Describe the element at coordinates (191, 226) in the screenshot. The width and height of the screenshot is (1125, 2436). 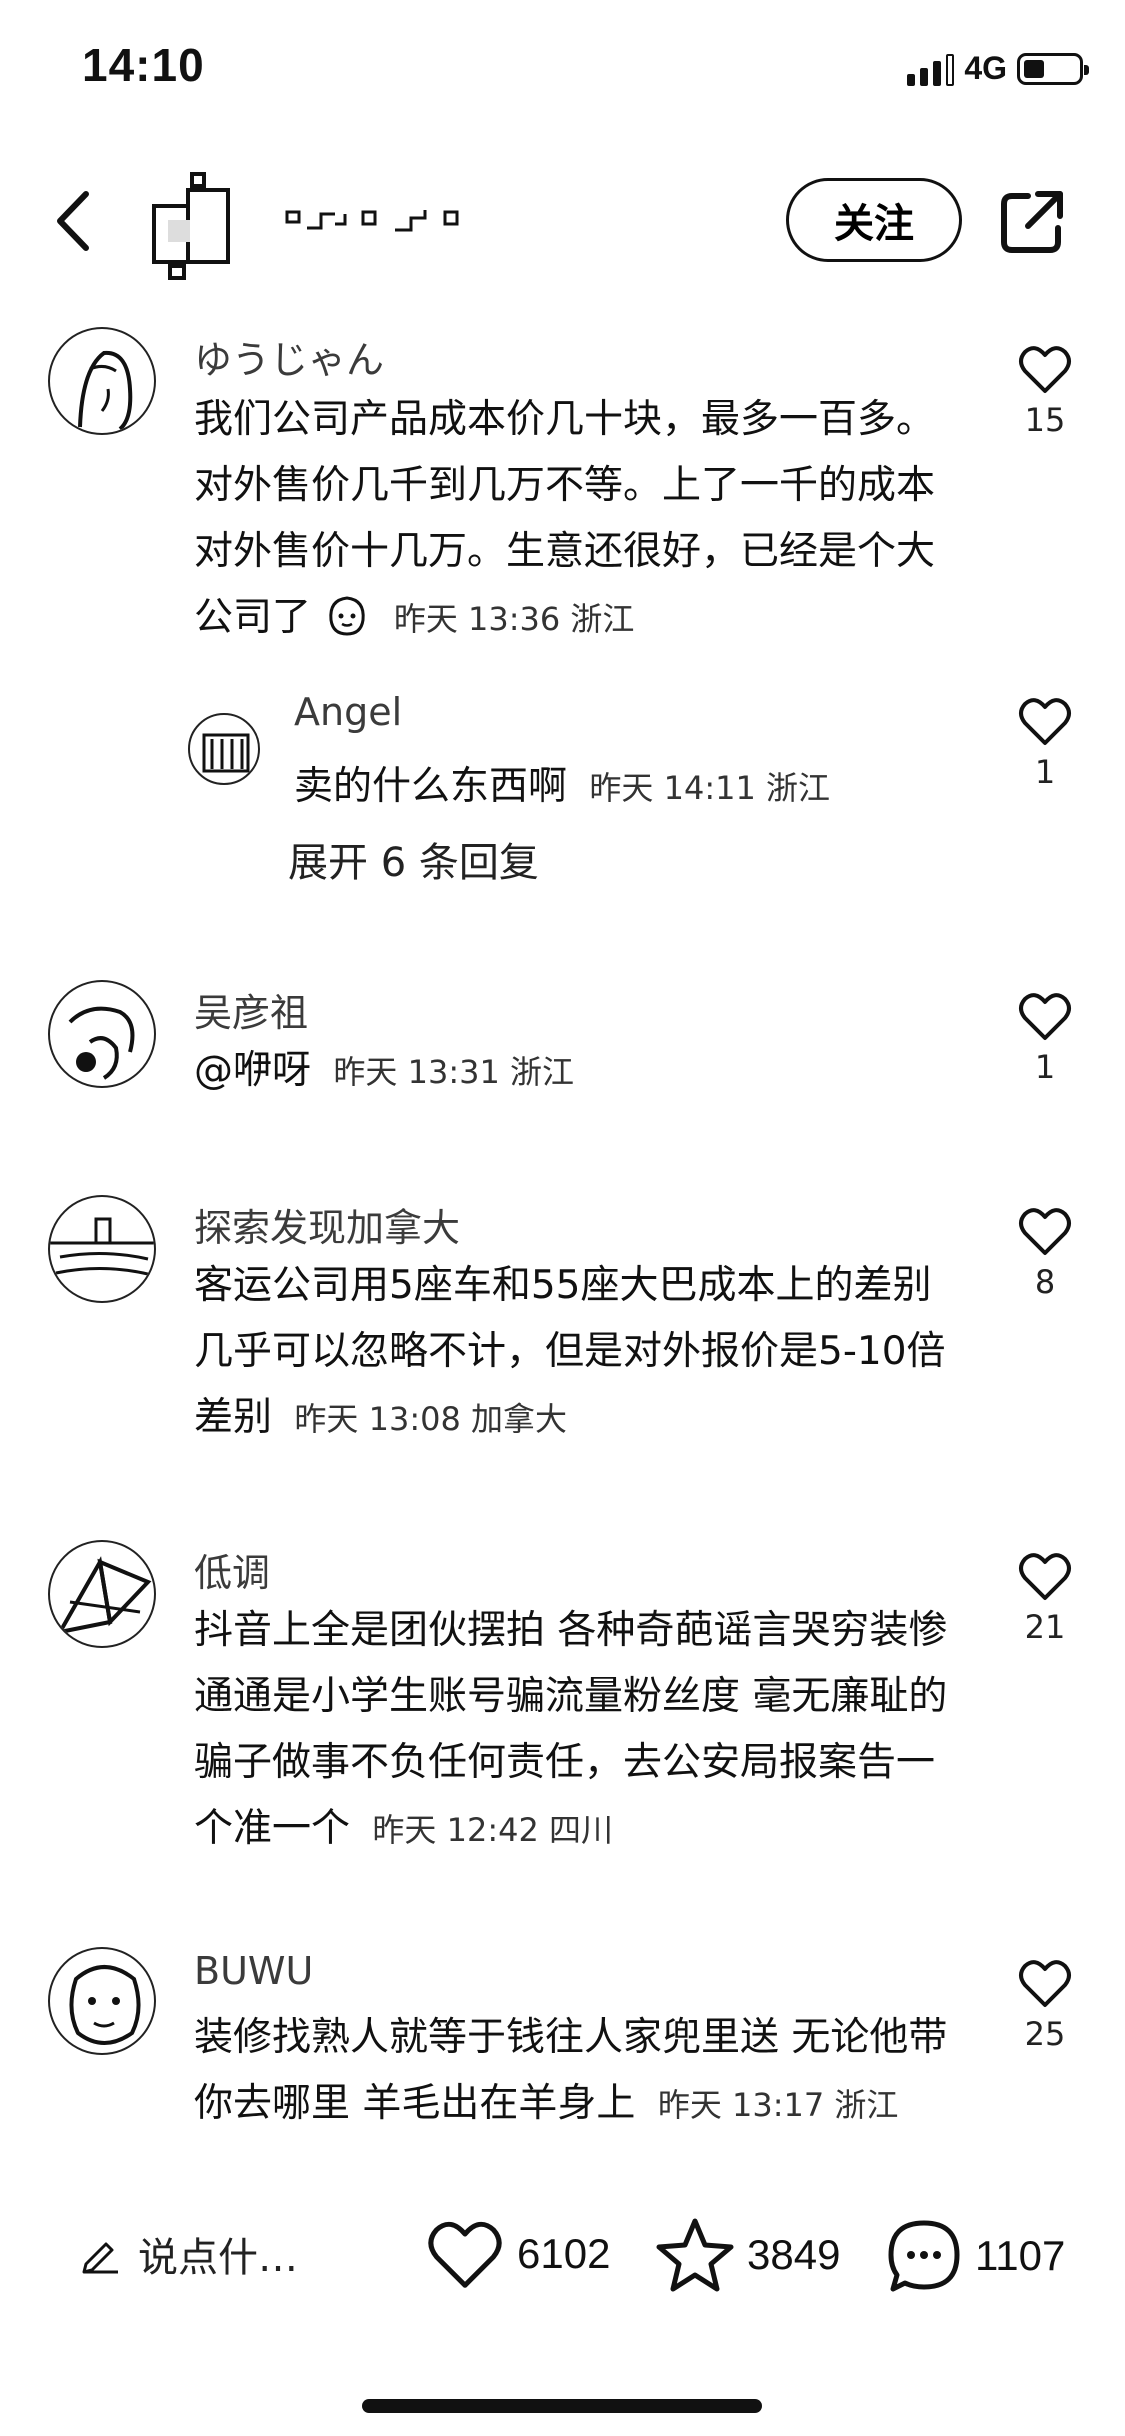
I see `pixel-logo-icon` at that location.